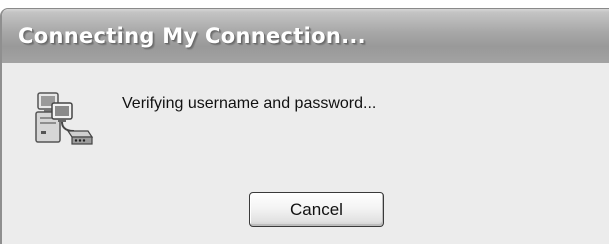 This screenshot has width=609, height=244. What do you see at coordinates (316, 209) in the screenshot?
I see `cancel-button: Cancel` at bounding box center [316, 209].